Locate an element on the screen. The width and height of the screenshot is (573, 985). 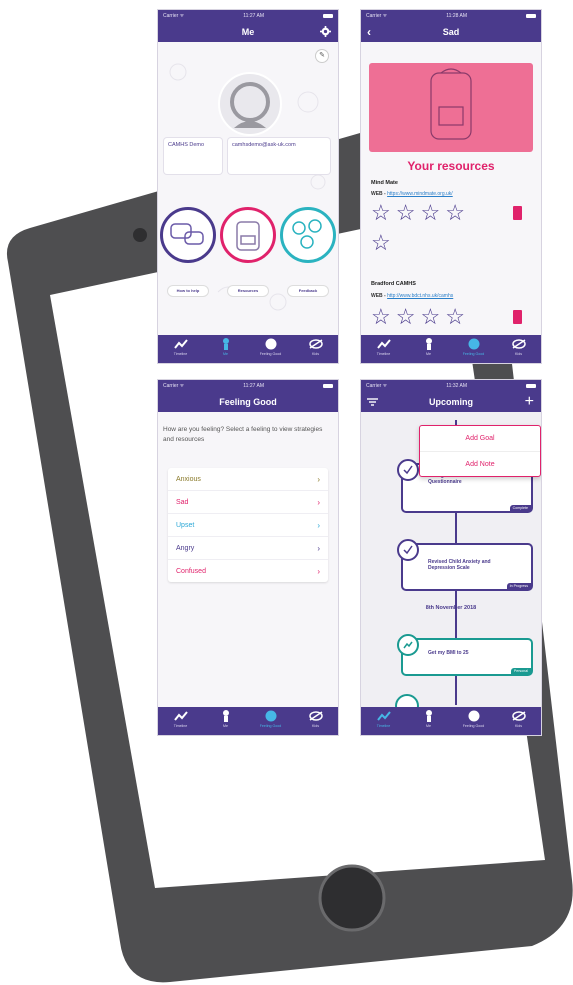
resource-link: http://www.bdct.nhs.uk/camhs is located at coordinates (420, 296).